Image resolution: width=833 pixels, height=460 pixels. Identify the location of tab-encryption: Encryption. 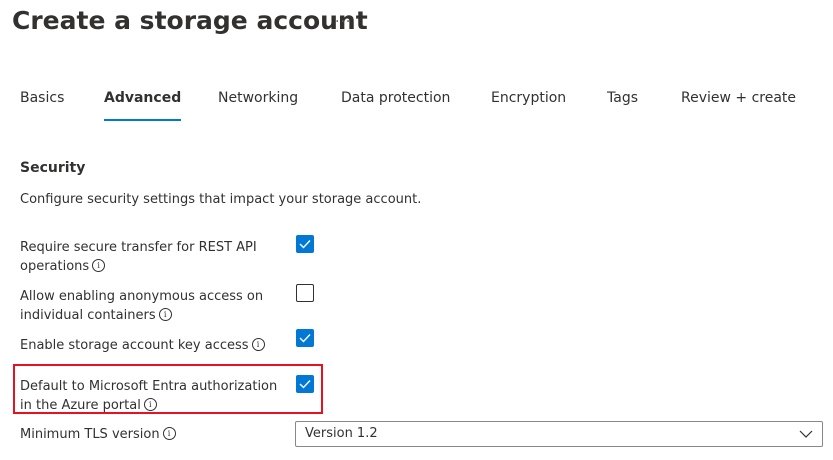
(528, 98).